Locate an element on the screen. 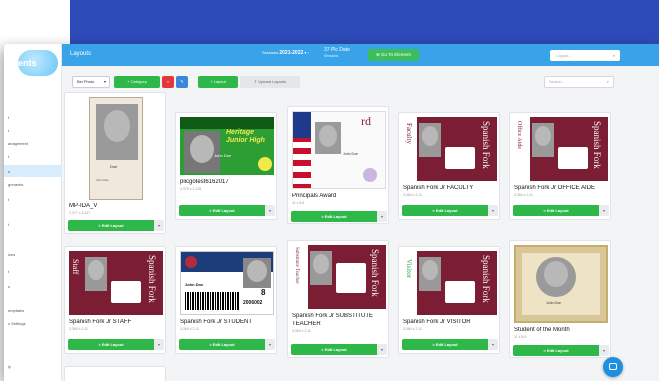 The height and width of the screenshot is (381, 659). layout-thumbnail: John Doe 8 2006002 is located at coordinates (227, 283).